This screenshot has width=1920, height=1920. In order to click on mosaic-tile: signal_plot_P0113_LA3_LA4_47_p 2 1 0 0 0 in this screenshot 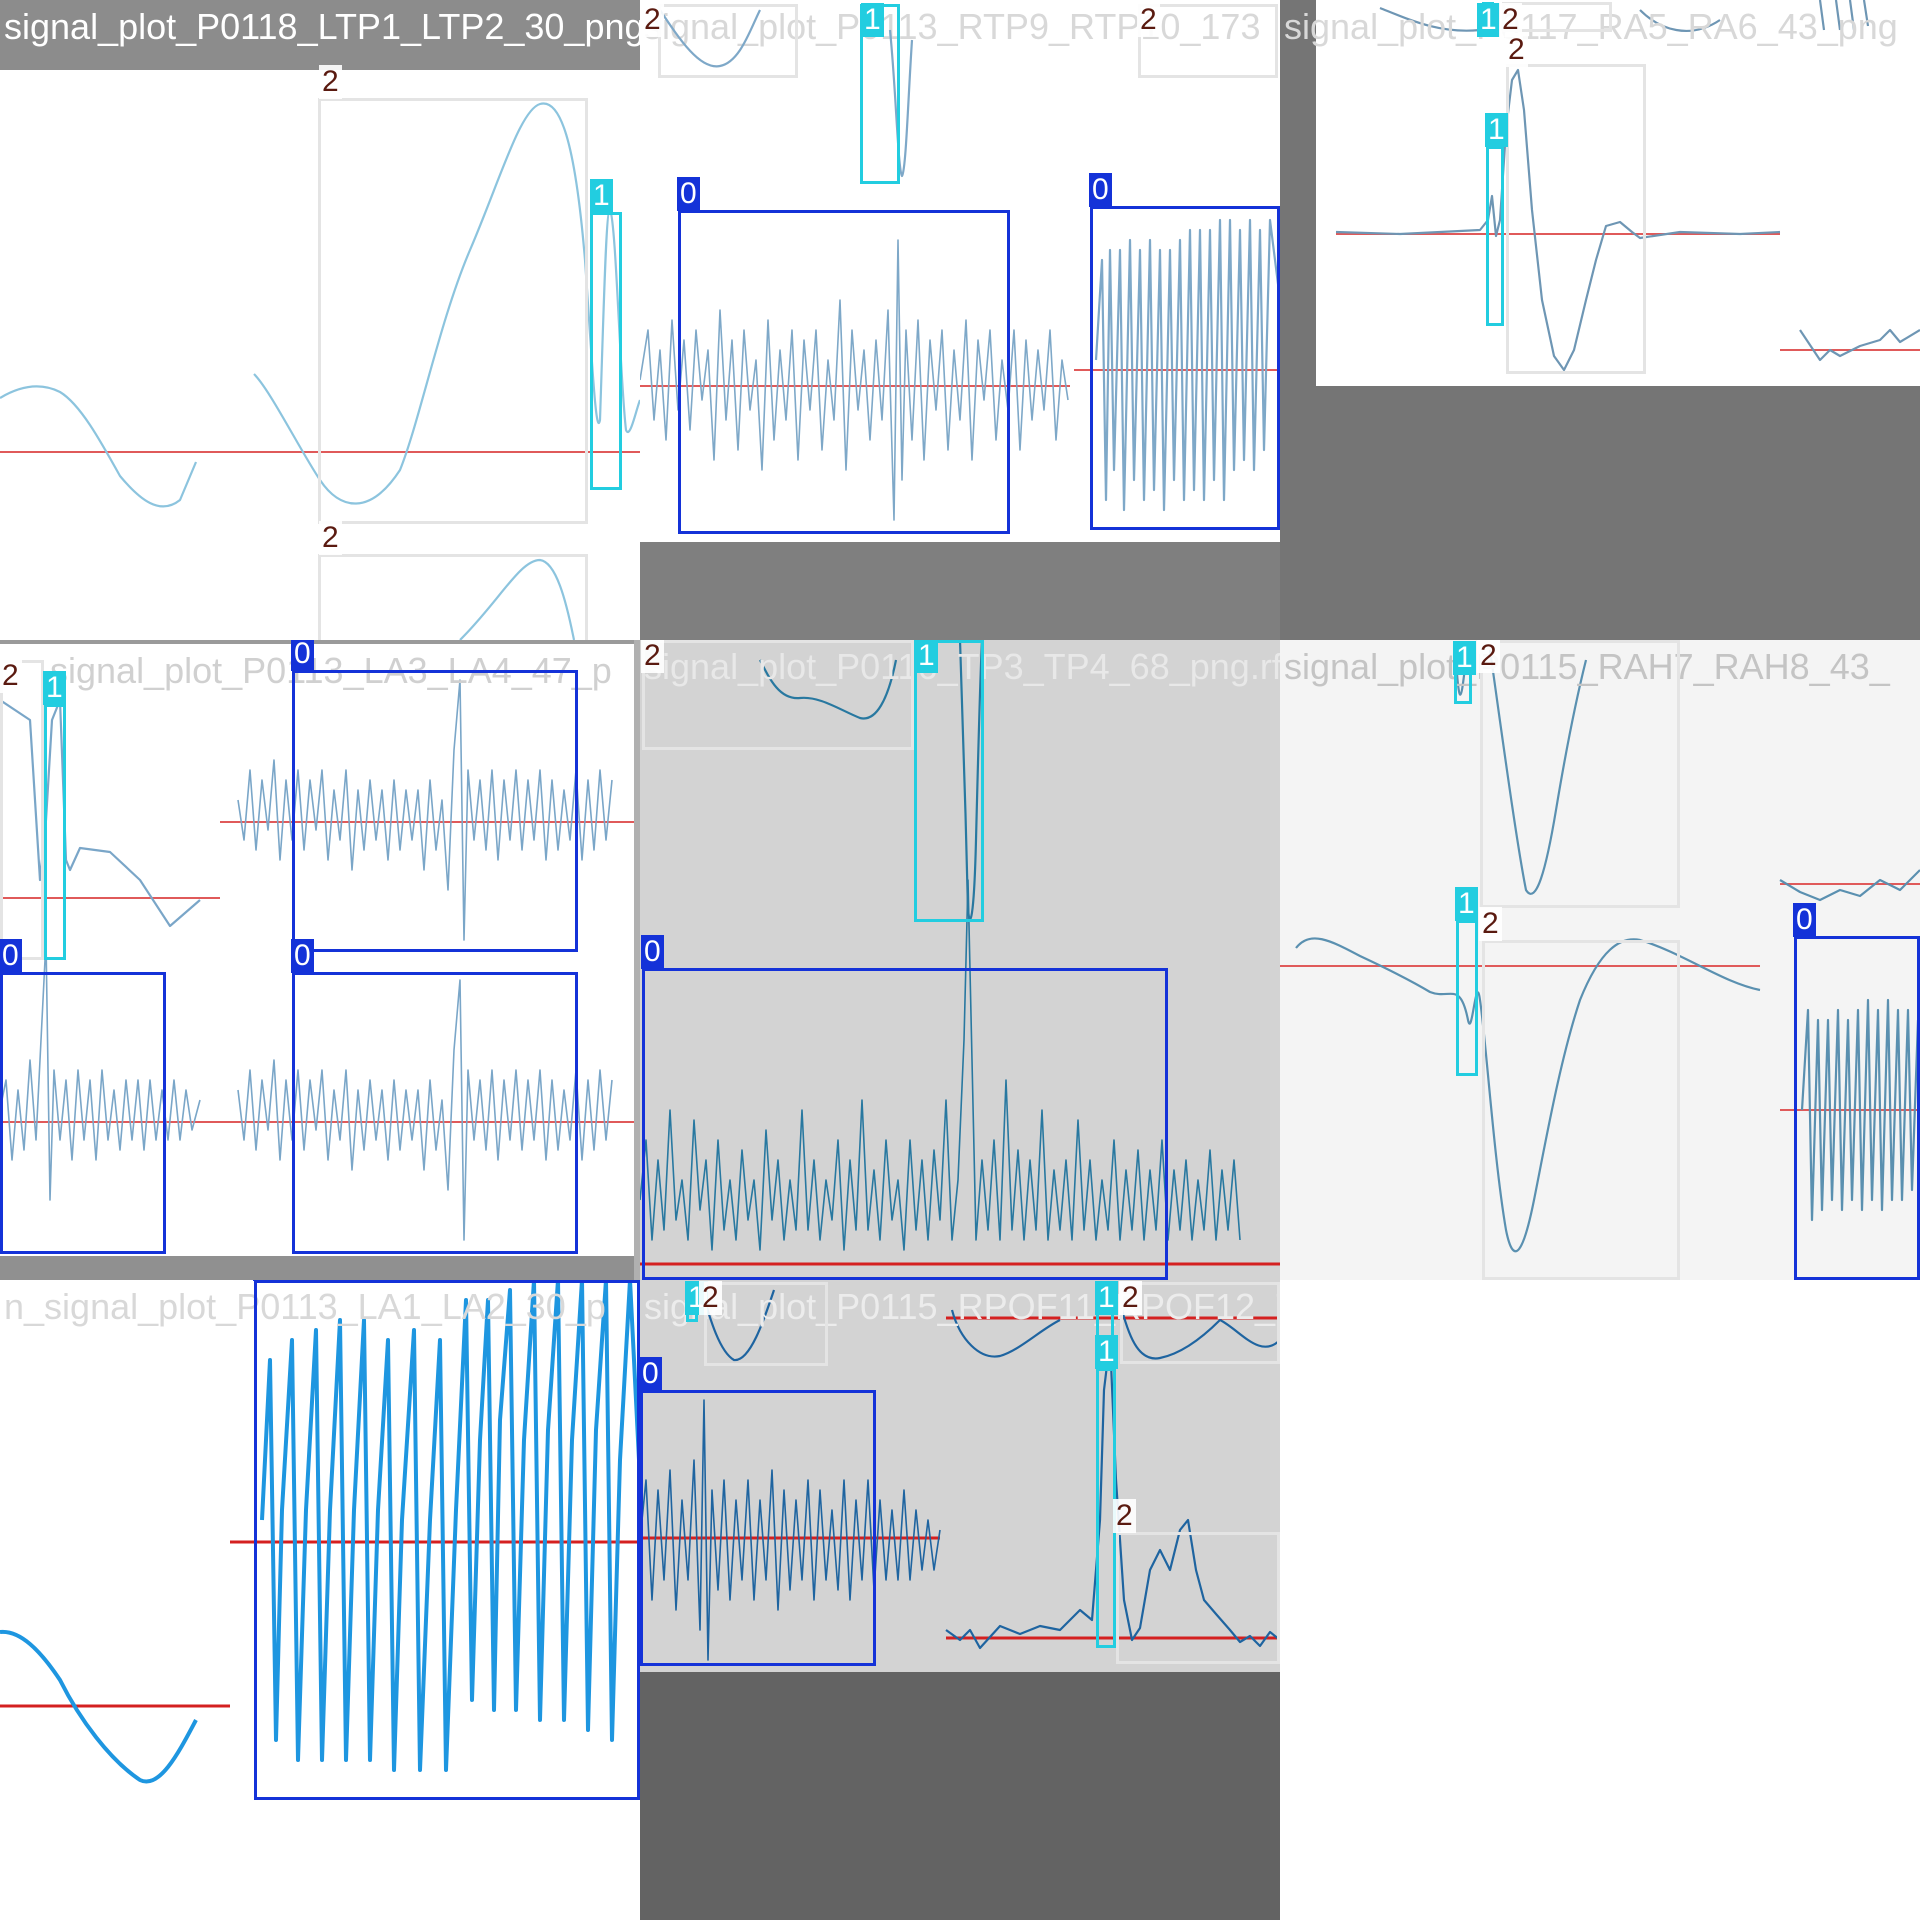, I will do `click(320, 960)`.